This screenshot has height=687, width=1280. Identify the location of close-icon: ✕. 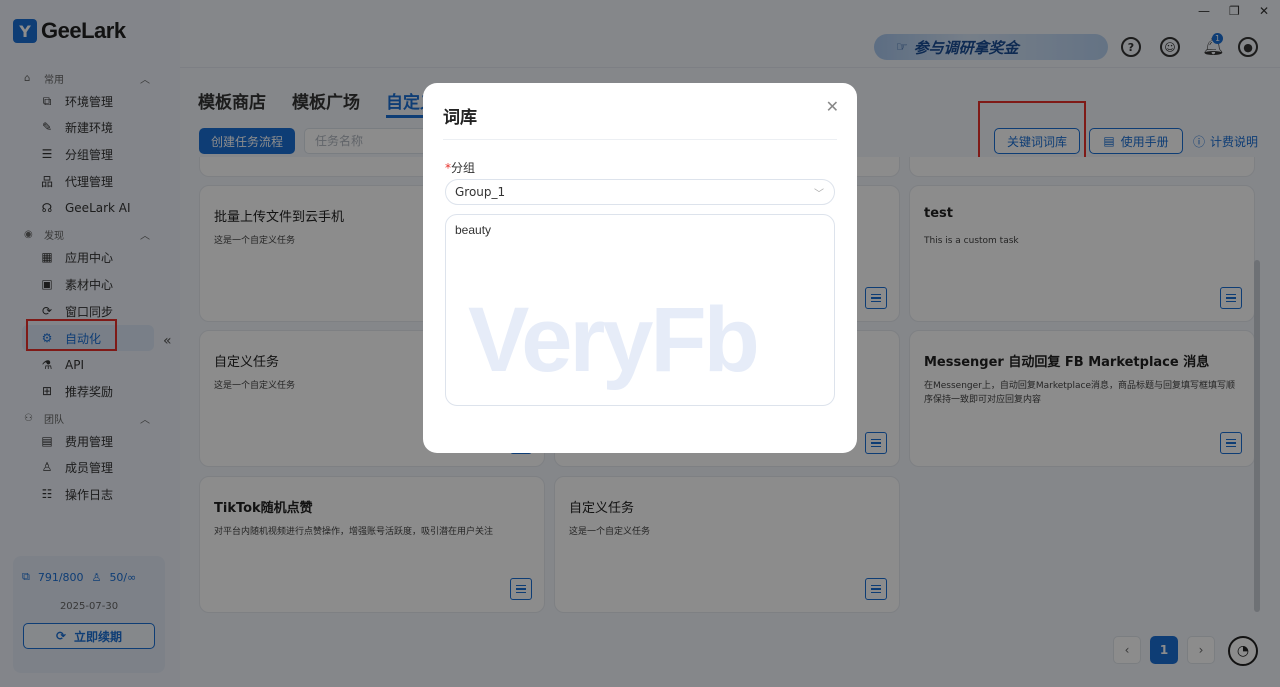
(832, 106).